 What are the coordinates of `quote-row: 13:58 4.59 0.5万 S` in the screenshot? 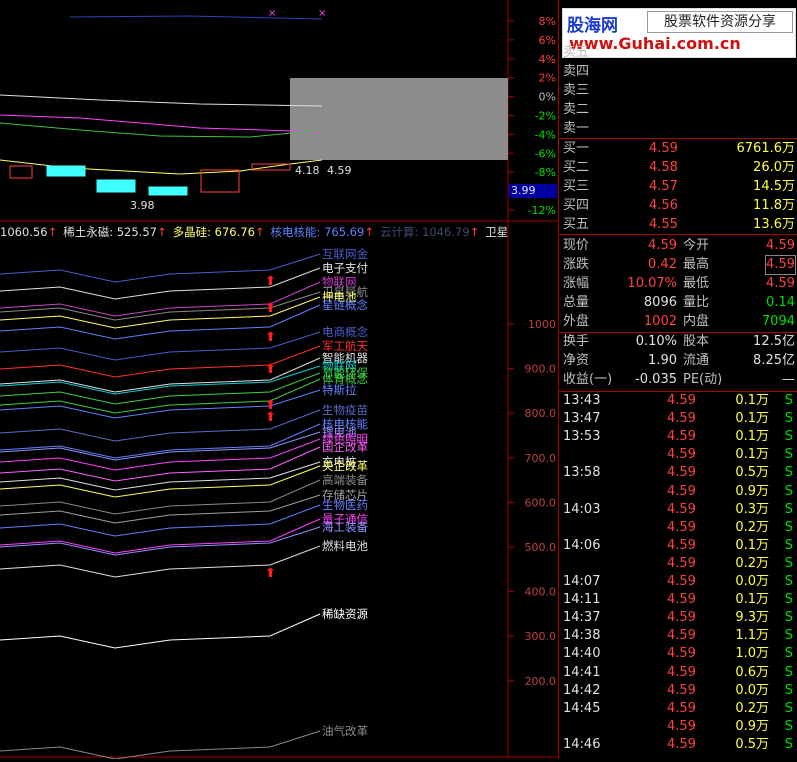 It's located at (679, 473).